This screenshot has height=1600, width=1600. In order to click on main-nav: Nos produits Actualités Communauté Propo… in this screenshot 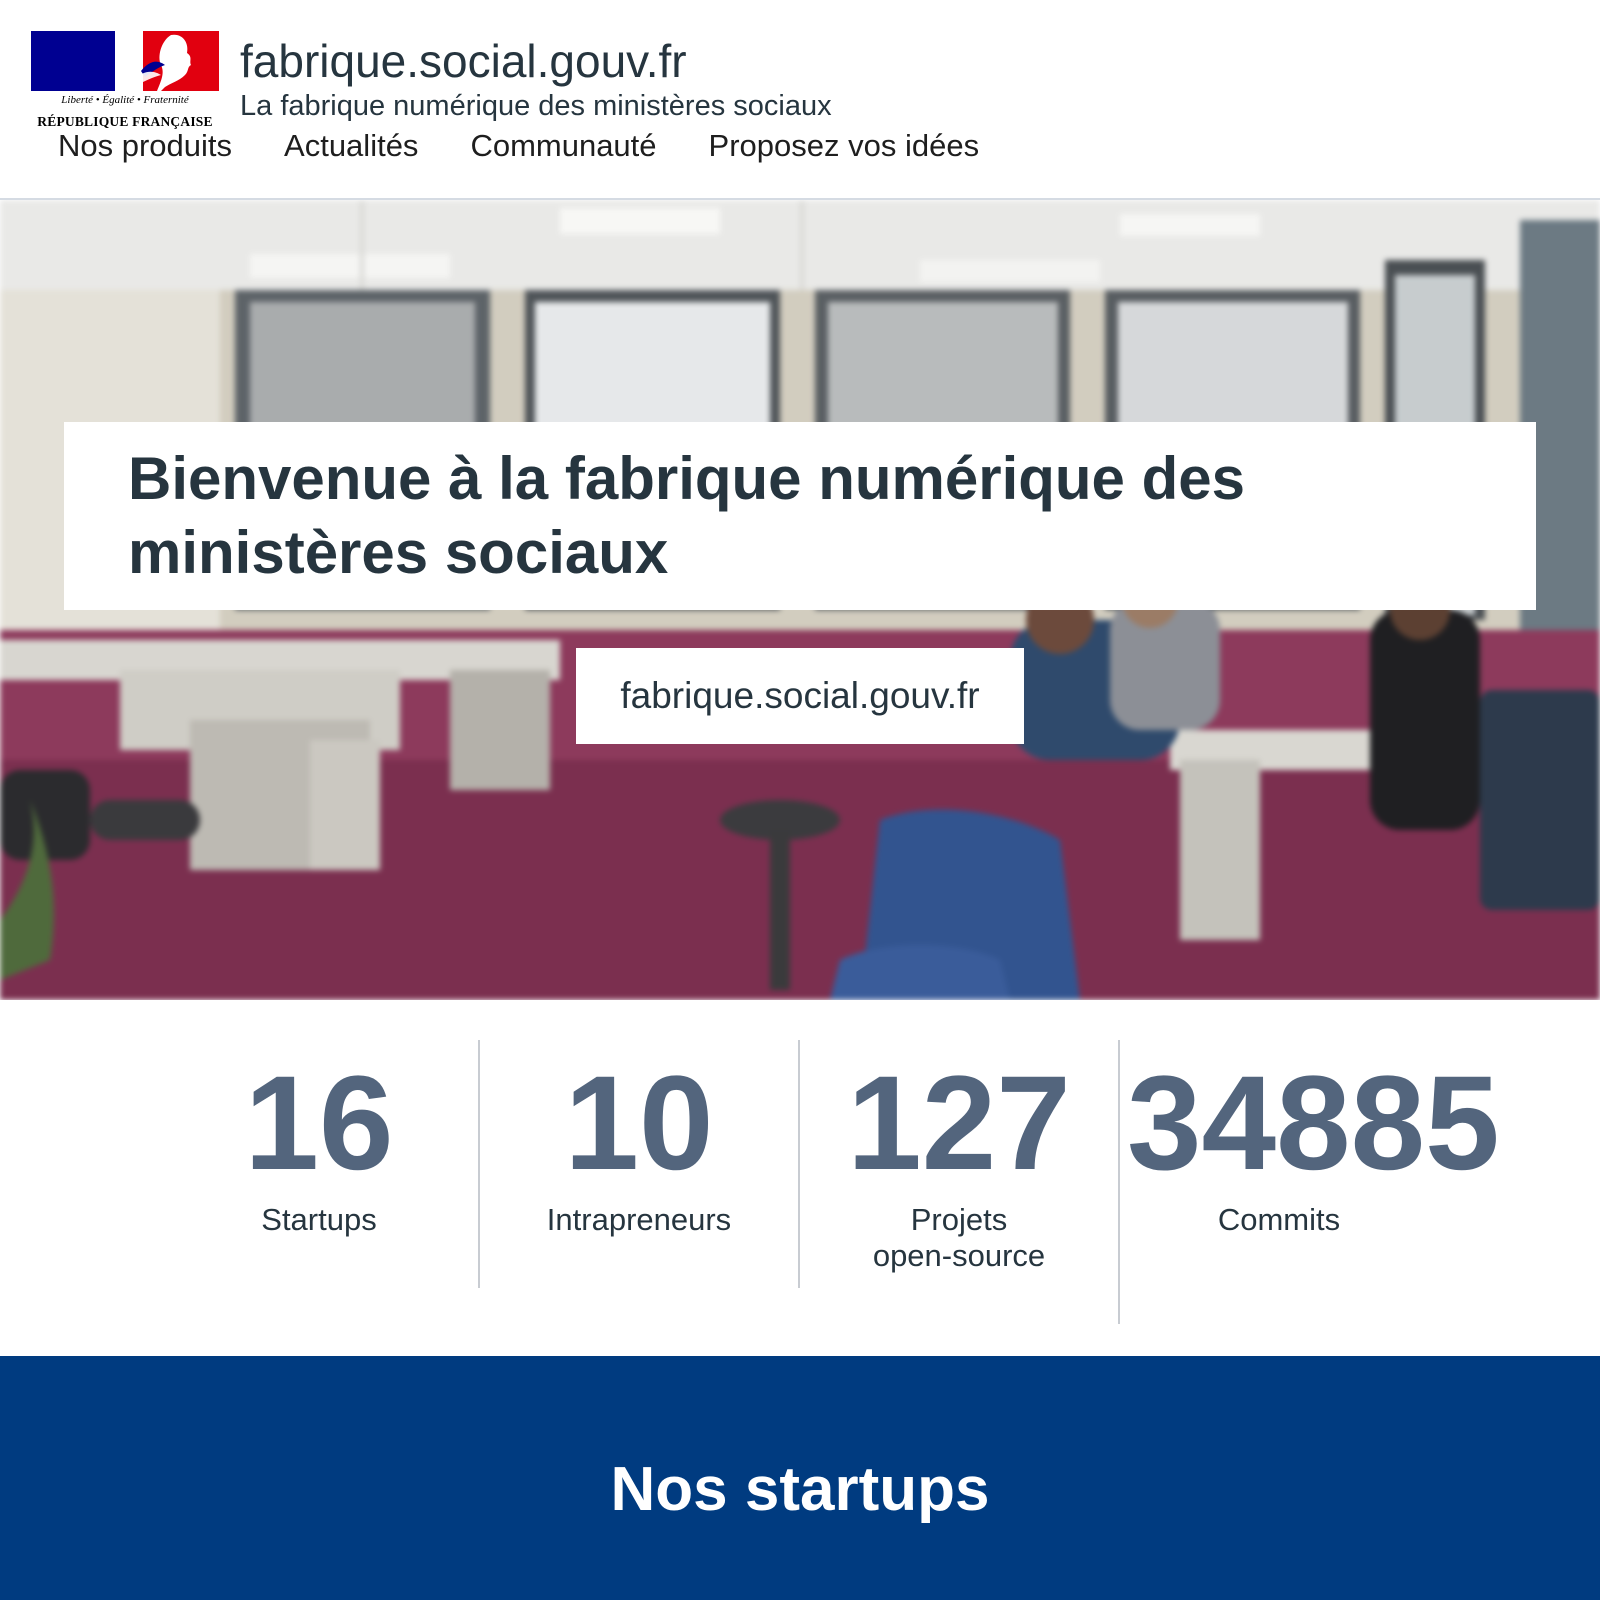, I will do `click(518, 146)`.